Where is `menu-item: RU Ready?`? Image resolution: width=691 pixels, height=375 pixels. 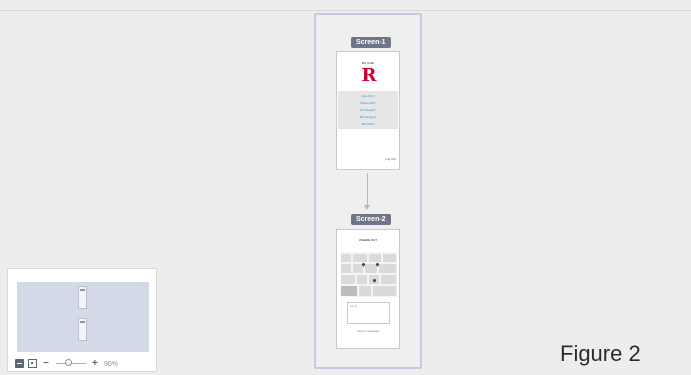 menu-item: RU Ready? is located at coordinates (368, 110).